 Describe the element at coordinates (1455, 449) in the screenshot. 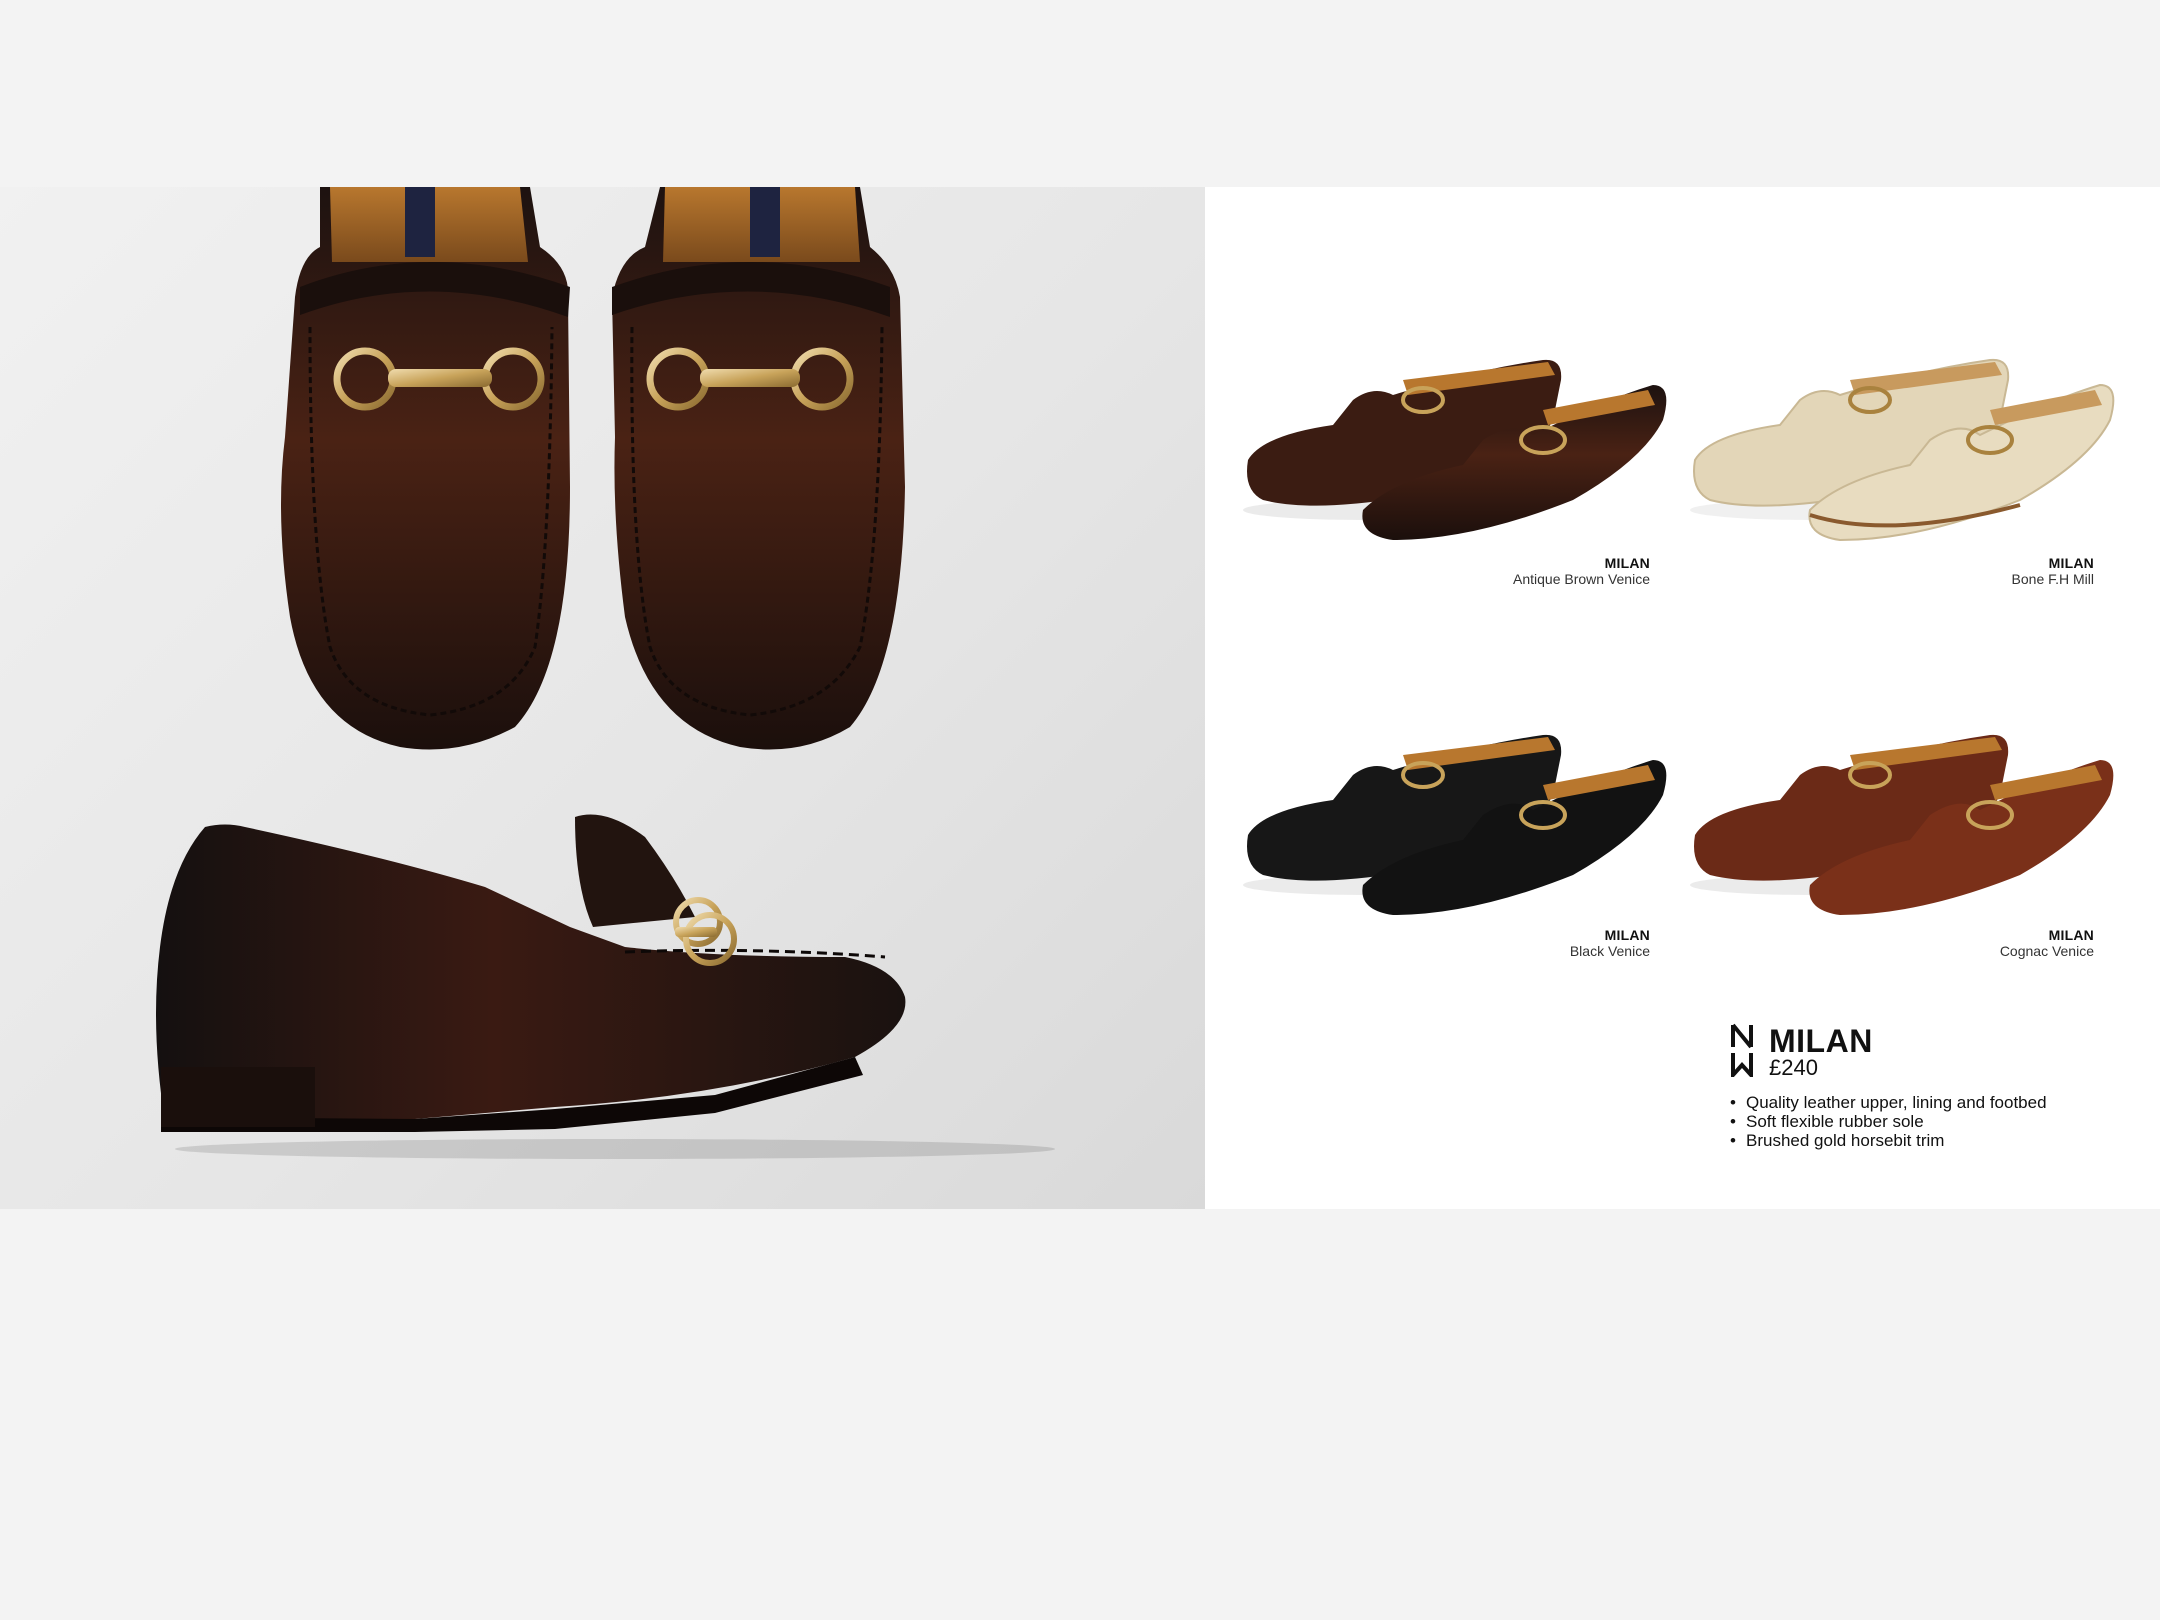

I see `colorway-thumb-antique-brown` at that location.